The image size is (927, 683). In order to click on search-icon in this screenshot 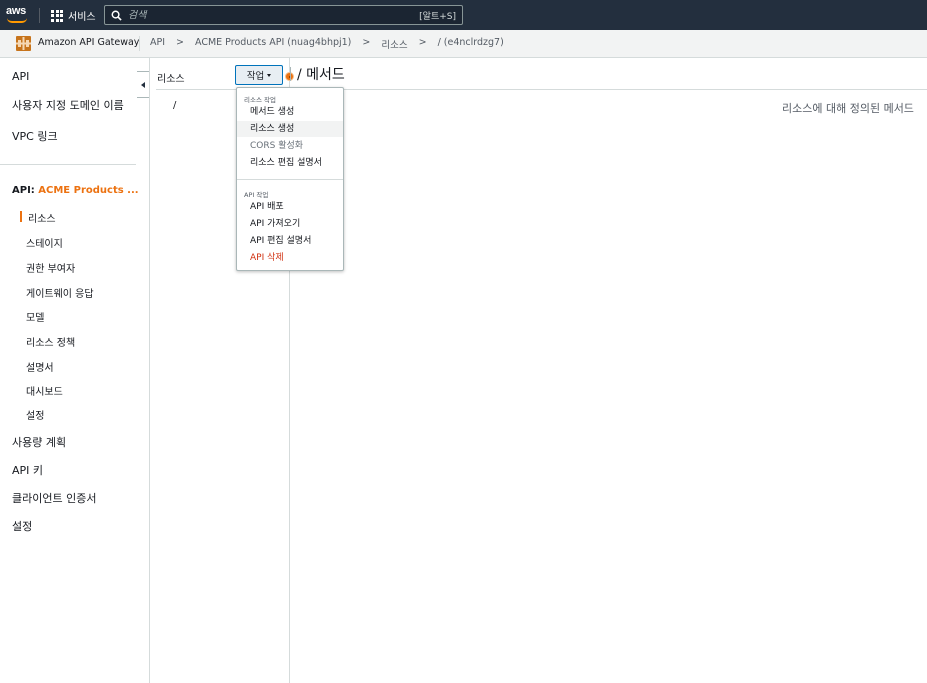, I will do `click(116, 15)`.